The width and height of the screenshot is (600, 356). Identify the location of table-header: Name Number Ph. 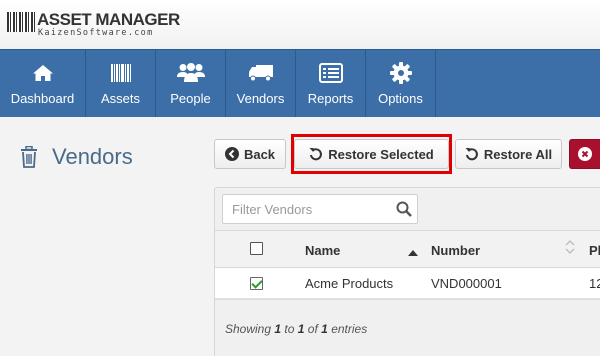
(407, 249).